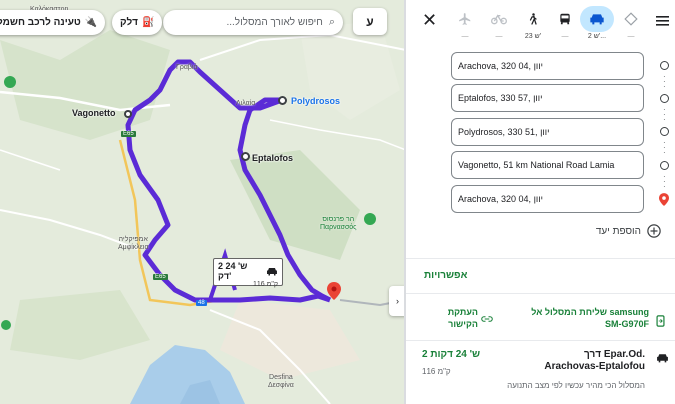 The image size is (675, 404). What do you see at coordinates (533, 36) in the screenshot?
I see `mode-walk-label: 23 ש'` at bounding box center [533, 36].